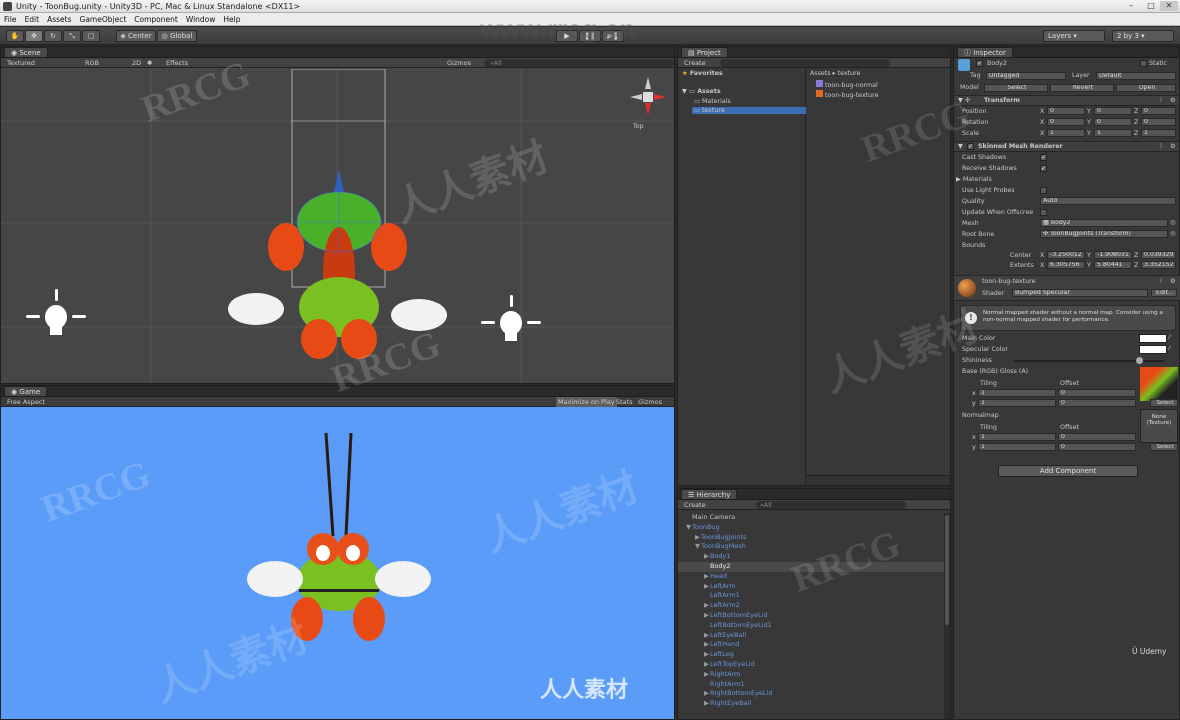  Describe the element at coordinates (10, 19) in the screenshot. I see `menu-file: File` at that location.